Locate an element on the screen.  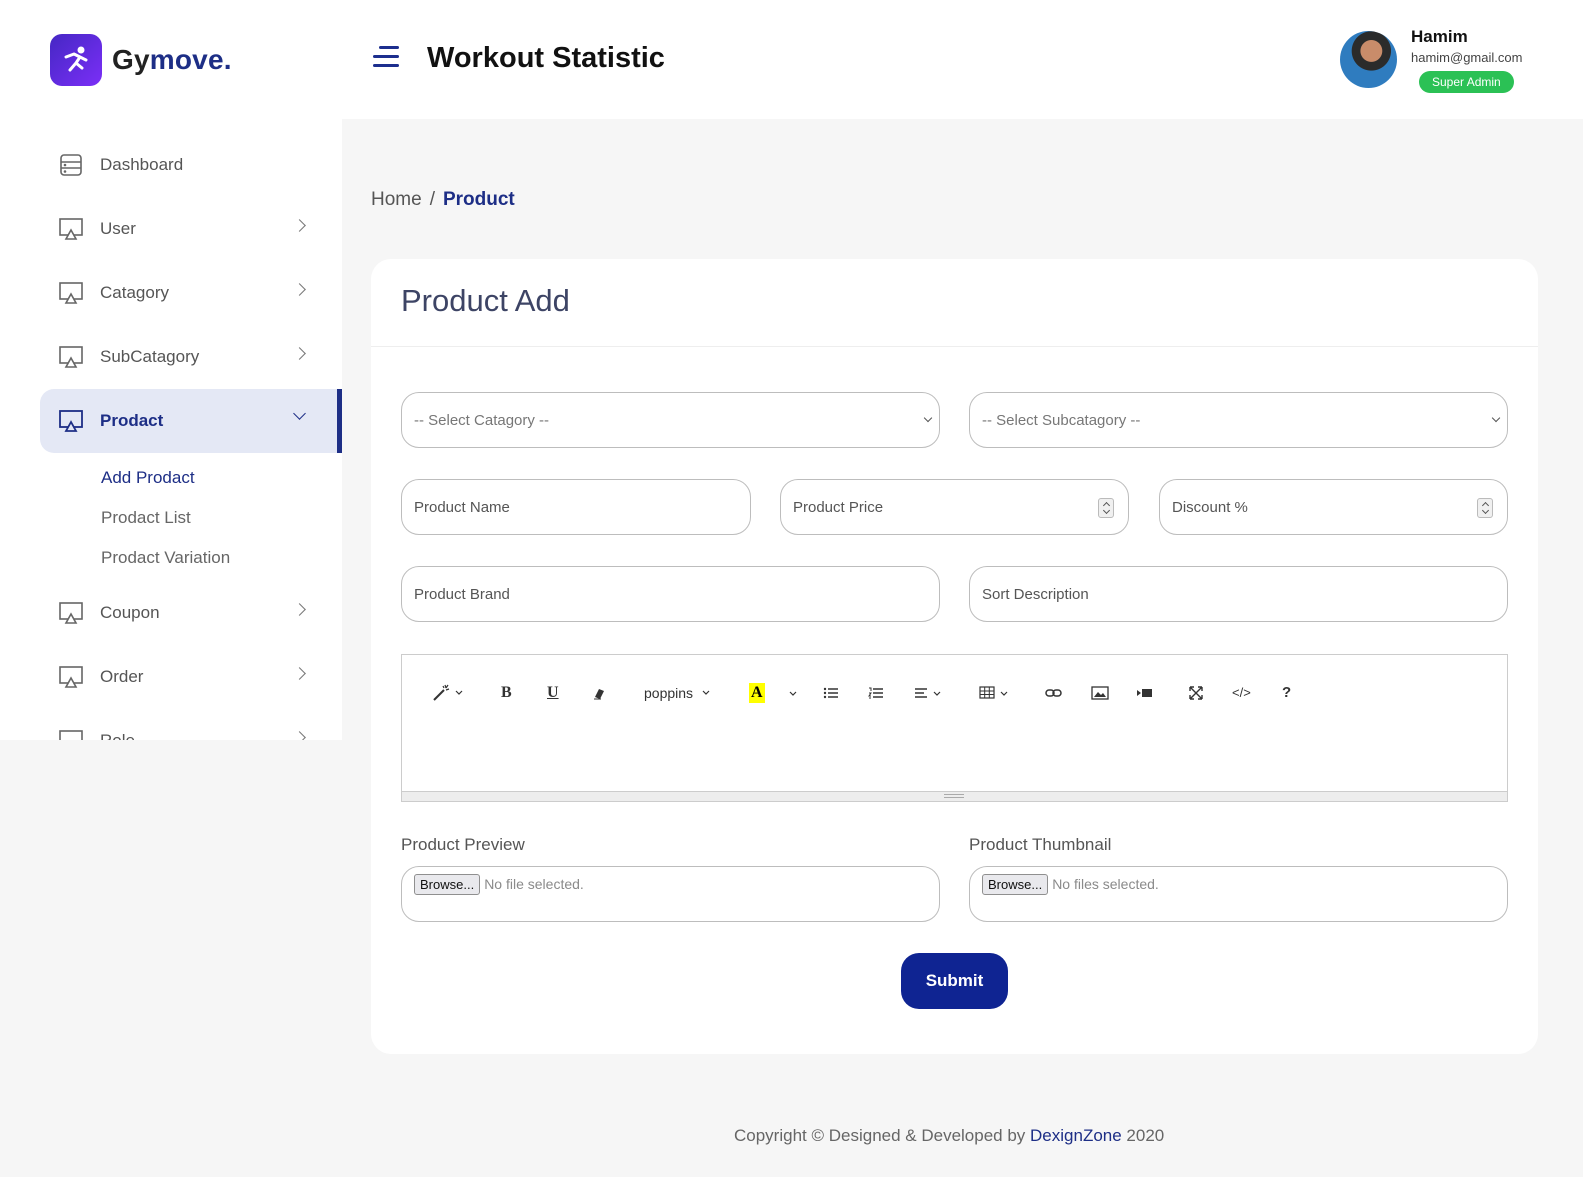
align-dropdown-icon is located at coordinates (929, 693).